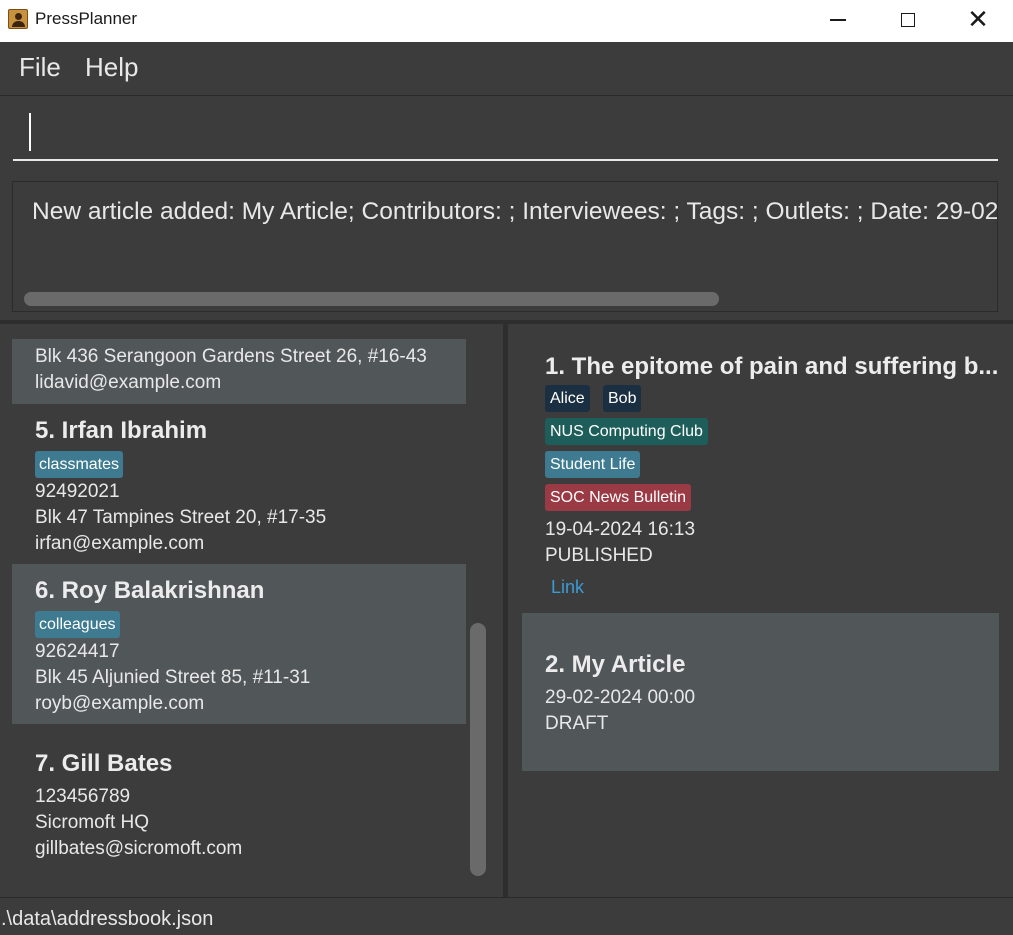 Image resolution: width=1013 pixels, height=935 pixels. What do you see at coordinates (478, 749) in the screenshot?
I see `vertical-scrollbar` at bounding box center [478, 749].